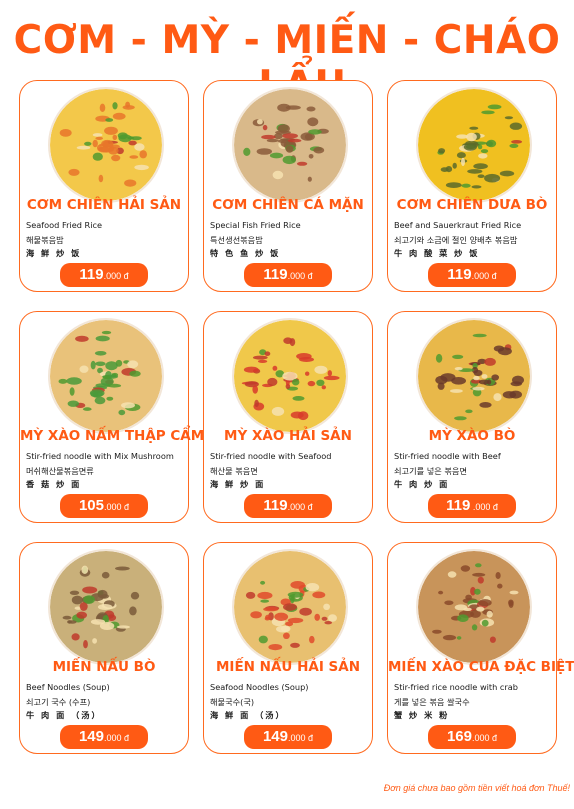 The width and height of the screenshot is (574, 809). I want to click on dish-name-korean: 해산물 볶음면, so click(234, 471).